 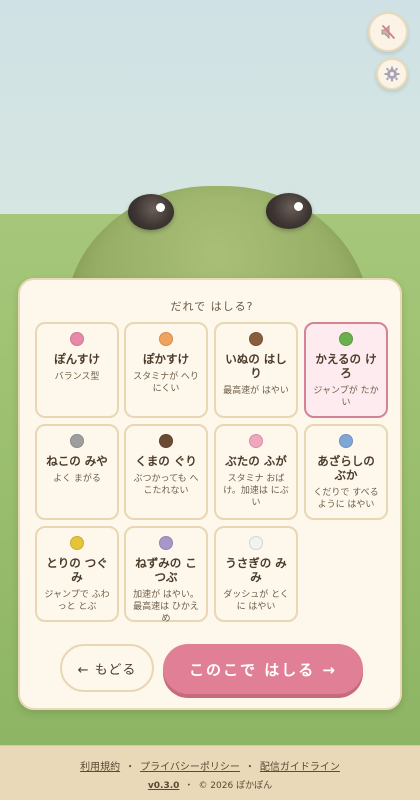 I want to click on settings-button, so click(x=392, y=74).